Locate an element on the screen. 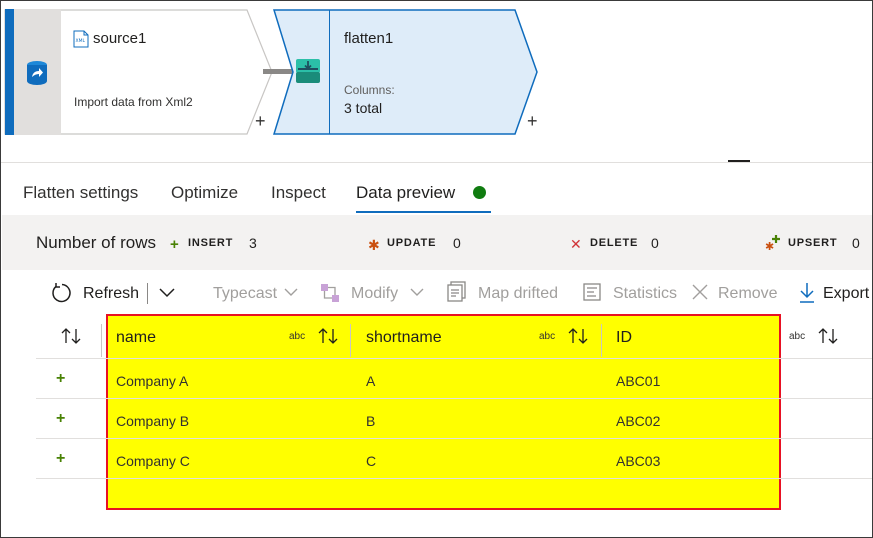 The image size is (873, 538). source-node: XML source1 Import data from Xml2 is located at coordinates (140, 72).